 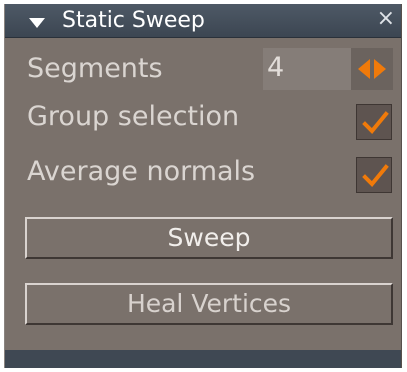 What do you see at coordinates (95, 68) in the screenshot?
I see `segments-label: Segments` at bounding box center [95, 68].